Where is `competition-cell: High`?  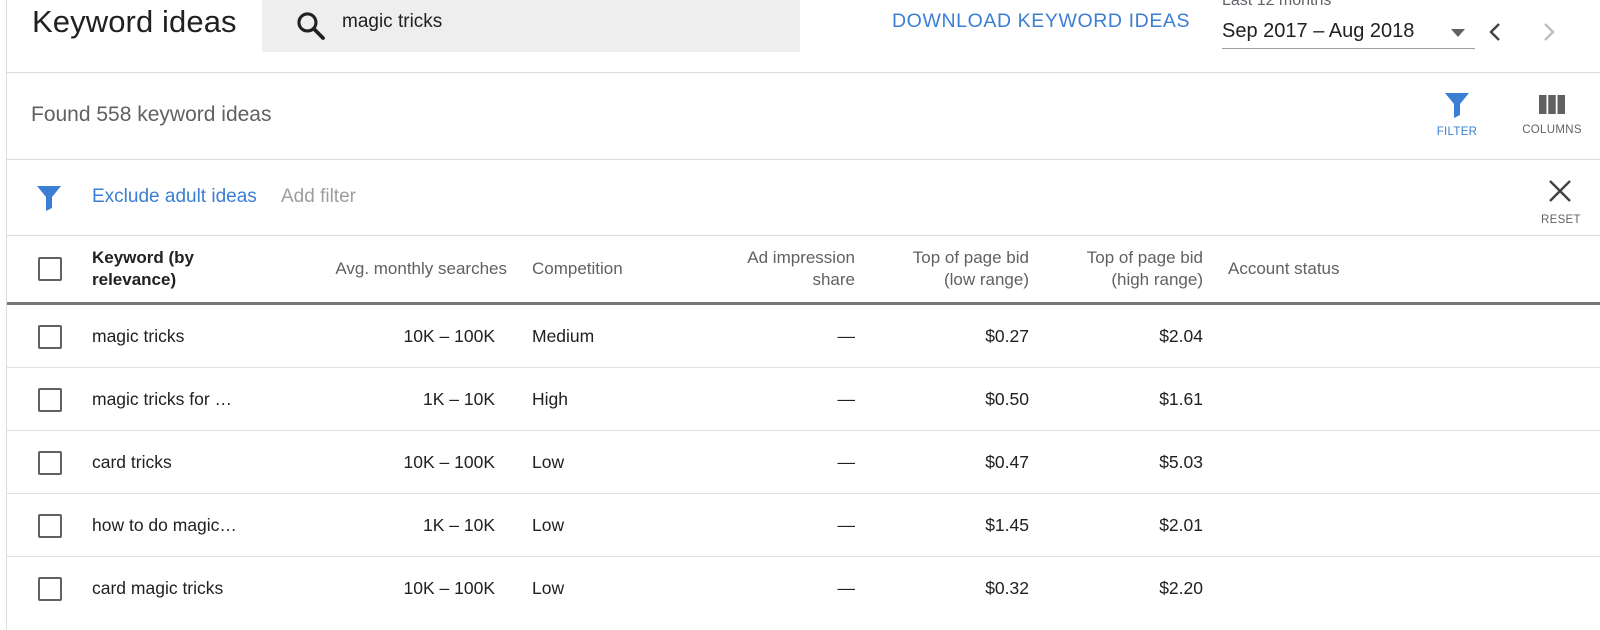 competition-cell: High is located at coordinates (550, 399).